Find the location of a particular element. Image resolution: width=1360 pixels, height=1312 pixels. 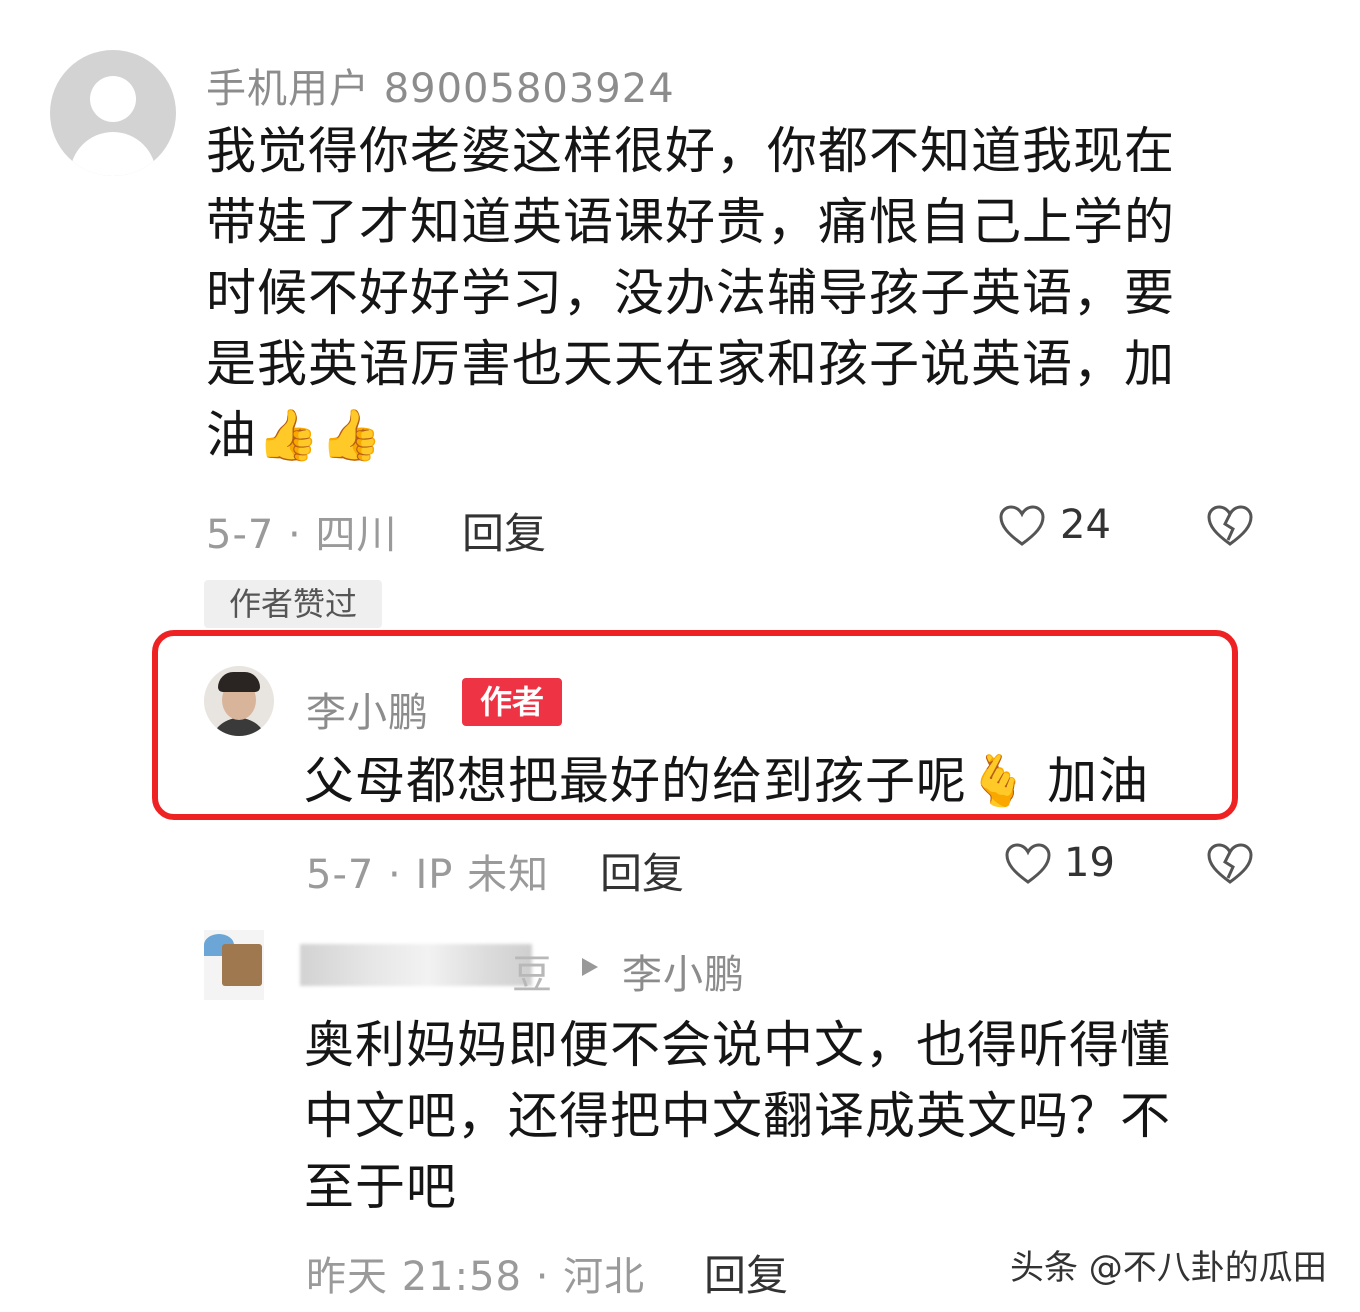

comment-meta: 5-7 · IP 未知 is located at coordinates (428, 875).